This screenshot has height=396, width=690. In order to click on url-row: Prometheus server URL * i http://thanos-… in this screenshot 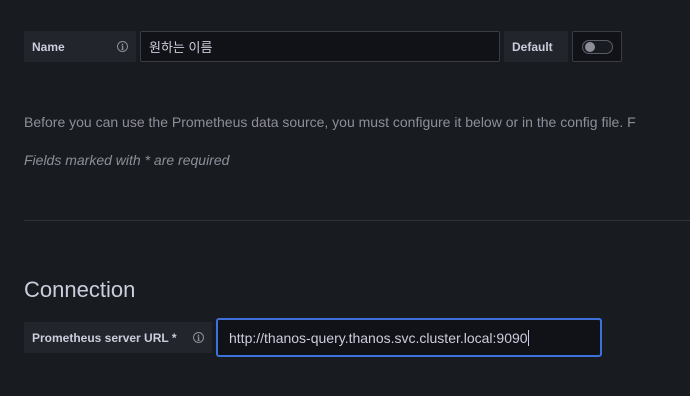, I will do `click(313, 337)`.